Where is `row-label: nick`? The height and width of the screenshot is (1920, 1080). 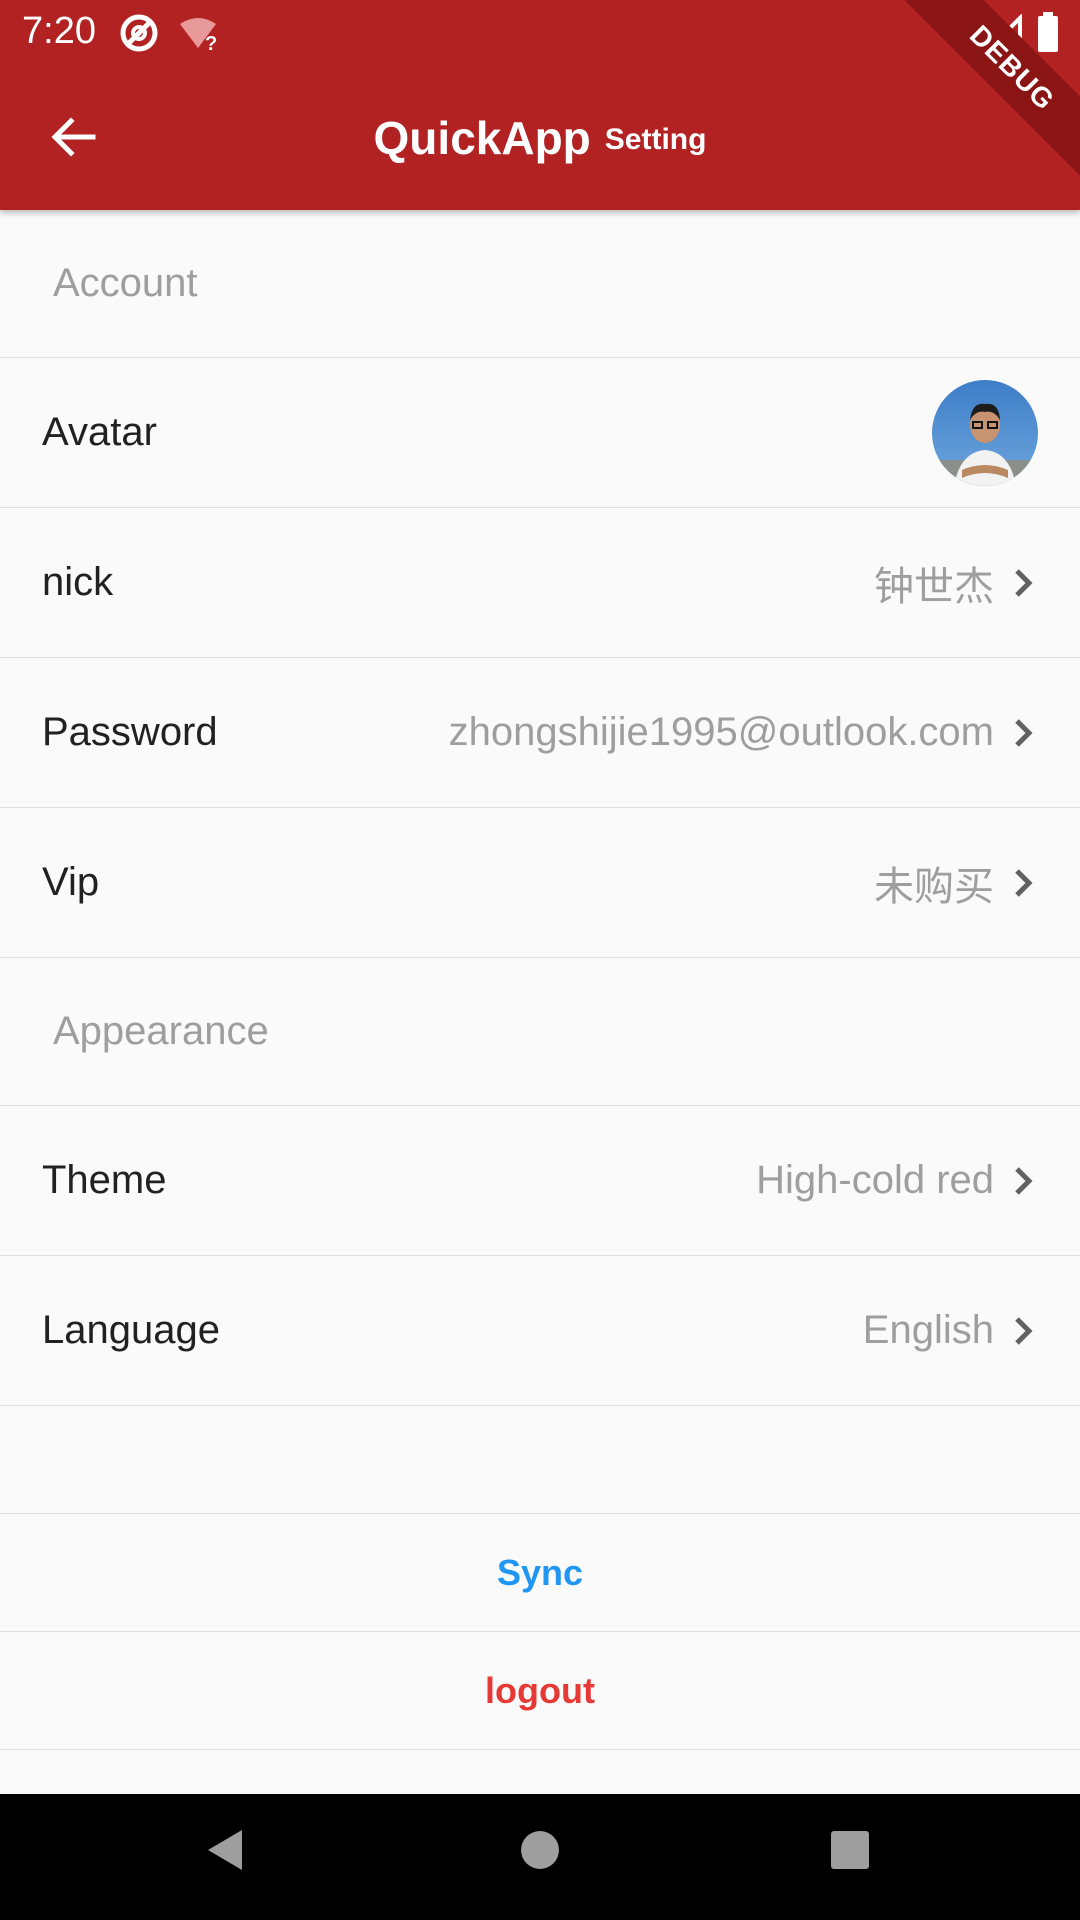
row-label: nick is located at coordinates (78, 582).